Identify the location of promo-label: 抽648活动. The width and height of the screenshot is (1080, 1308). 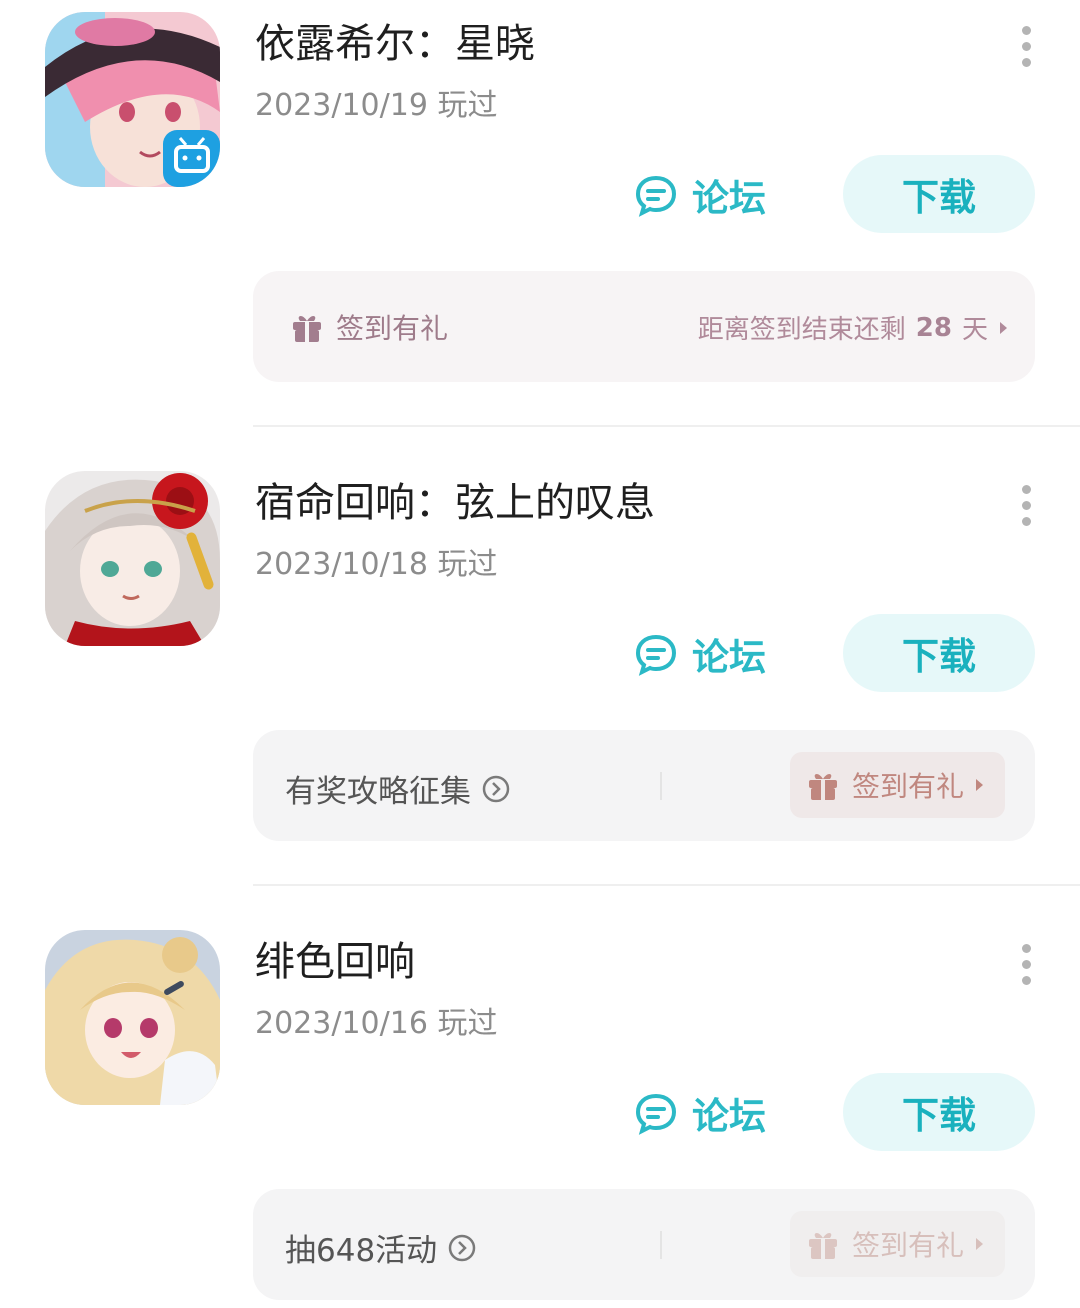
(361, 1251).